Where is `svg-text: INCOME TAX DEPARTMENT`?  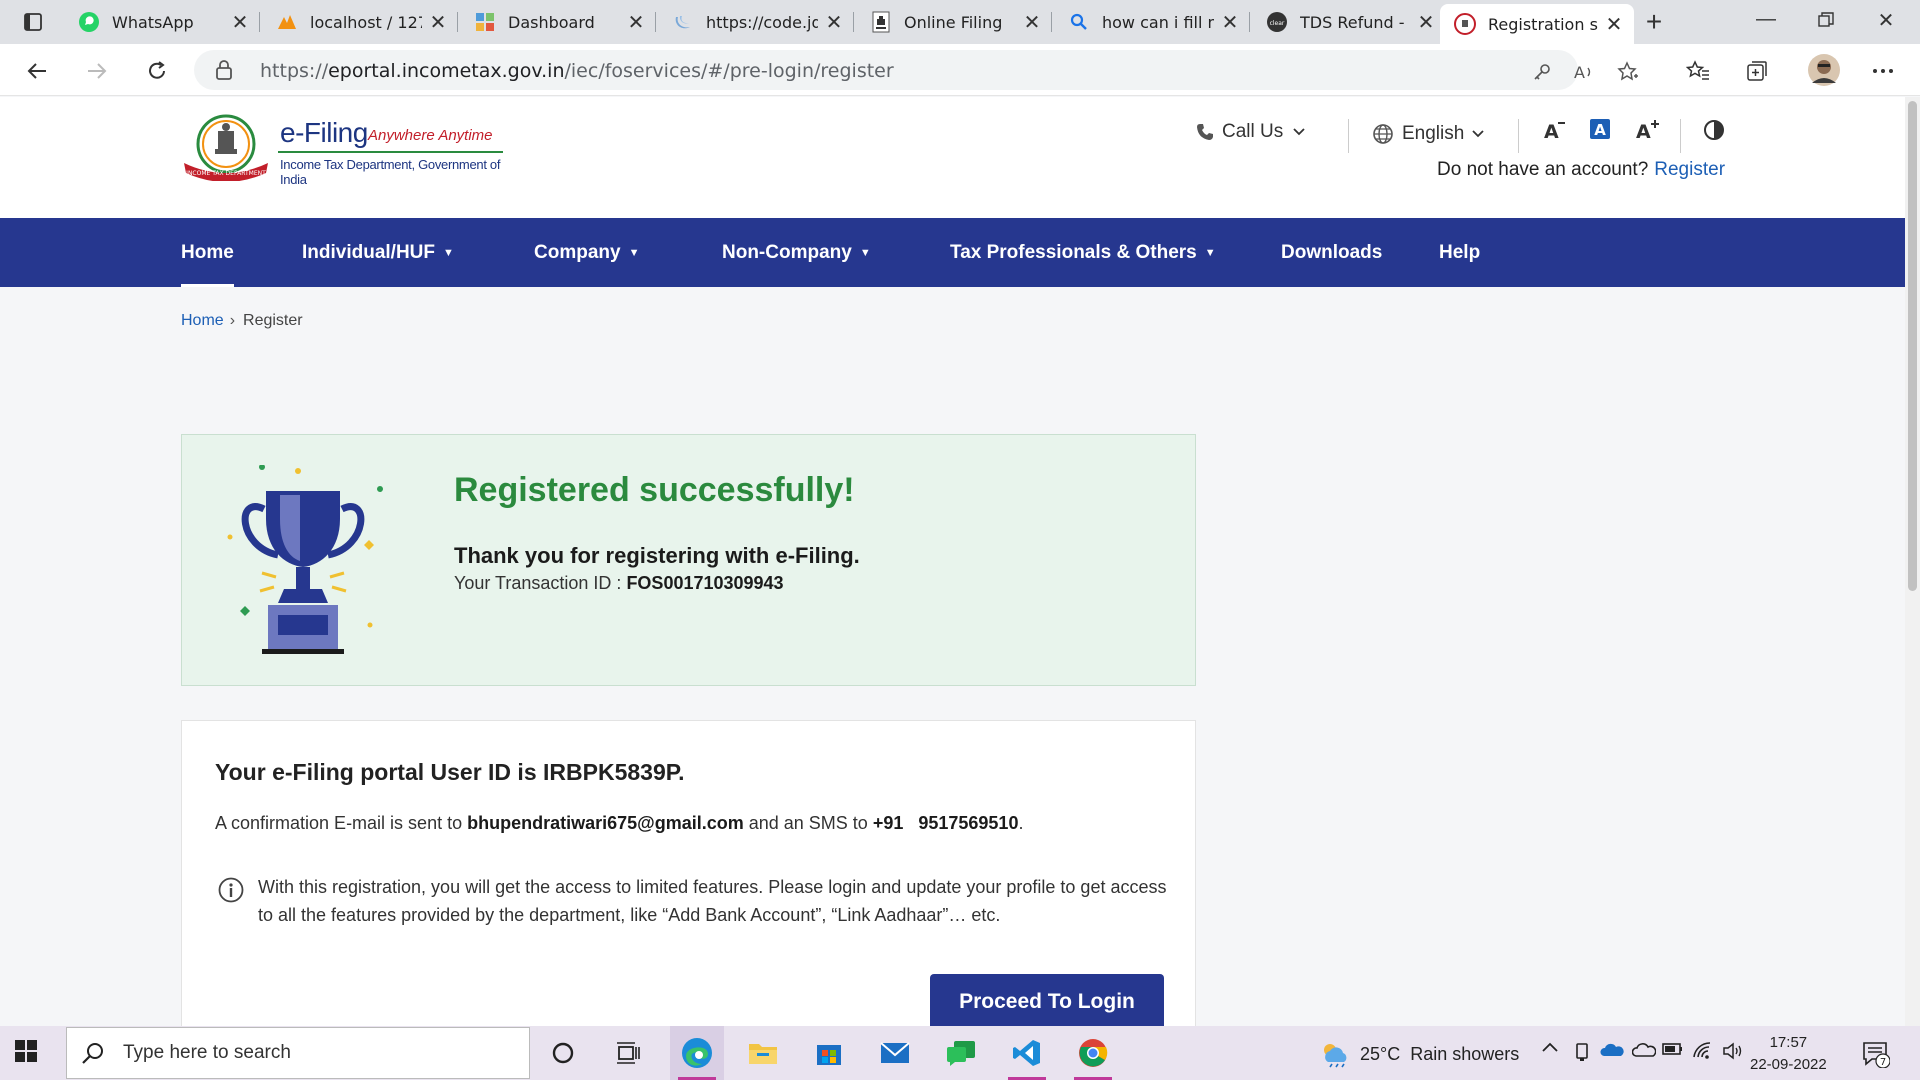
svg-text: INCOME TAX DEPARTMENT is located at coordinates (226, 173).